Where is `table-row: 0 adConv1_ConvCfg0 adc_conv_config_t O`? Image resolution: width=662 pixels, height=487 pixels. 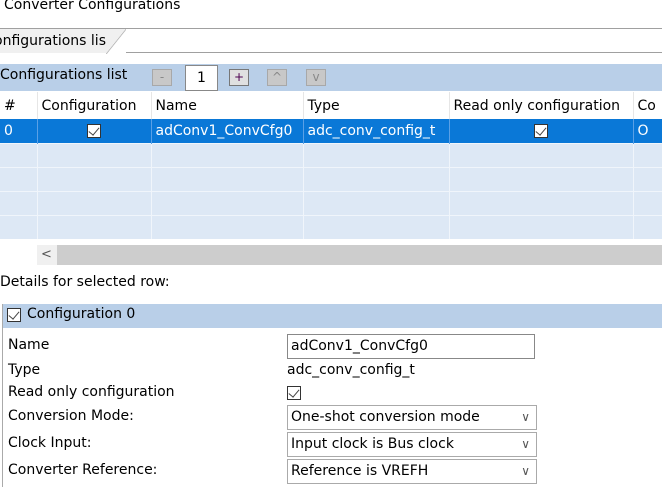 table-row: 0 adConv1_ConvCfg0 adc_conv_config_t O is located at coordinates (331, 131).